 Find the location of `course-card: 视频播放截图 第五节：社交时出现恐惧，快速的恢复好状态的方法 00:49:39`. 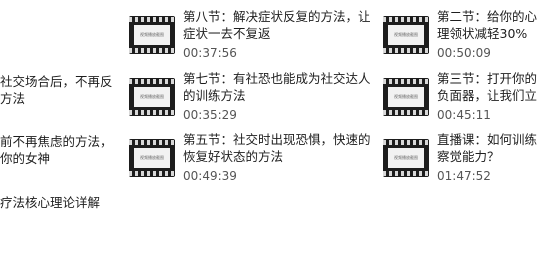

course-card: 视频播放截图 第五节：社交时出现恐惧，快速的恢复好状态的方法 00:49:39 is located at coordinates (250, 158).